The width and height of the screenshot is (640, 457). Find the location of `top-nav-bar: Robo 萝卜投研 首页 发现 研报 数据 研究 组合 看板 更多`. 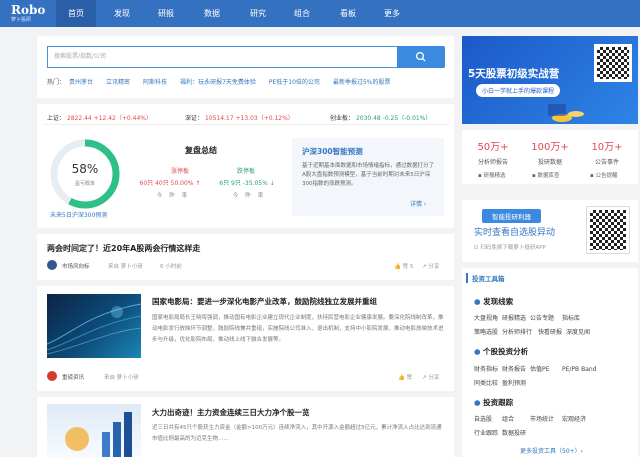

top-nav-bar: Robo 萝卜投研 首页 发现 研报 数据 研究 组合 看板 更多 is located at coordinates (320, 13).